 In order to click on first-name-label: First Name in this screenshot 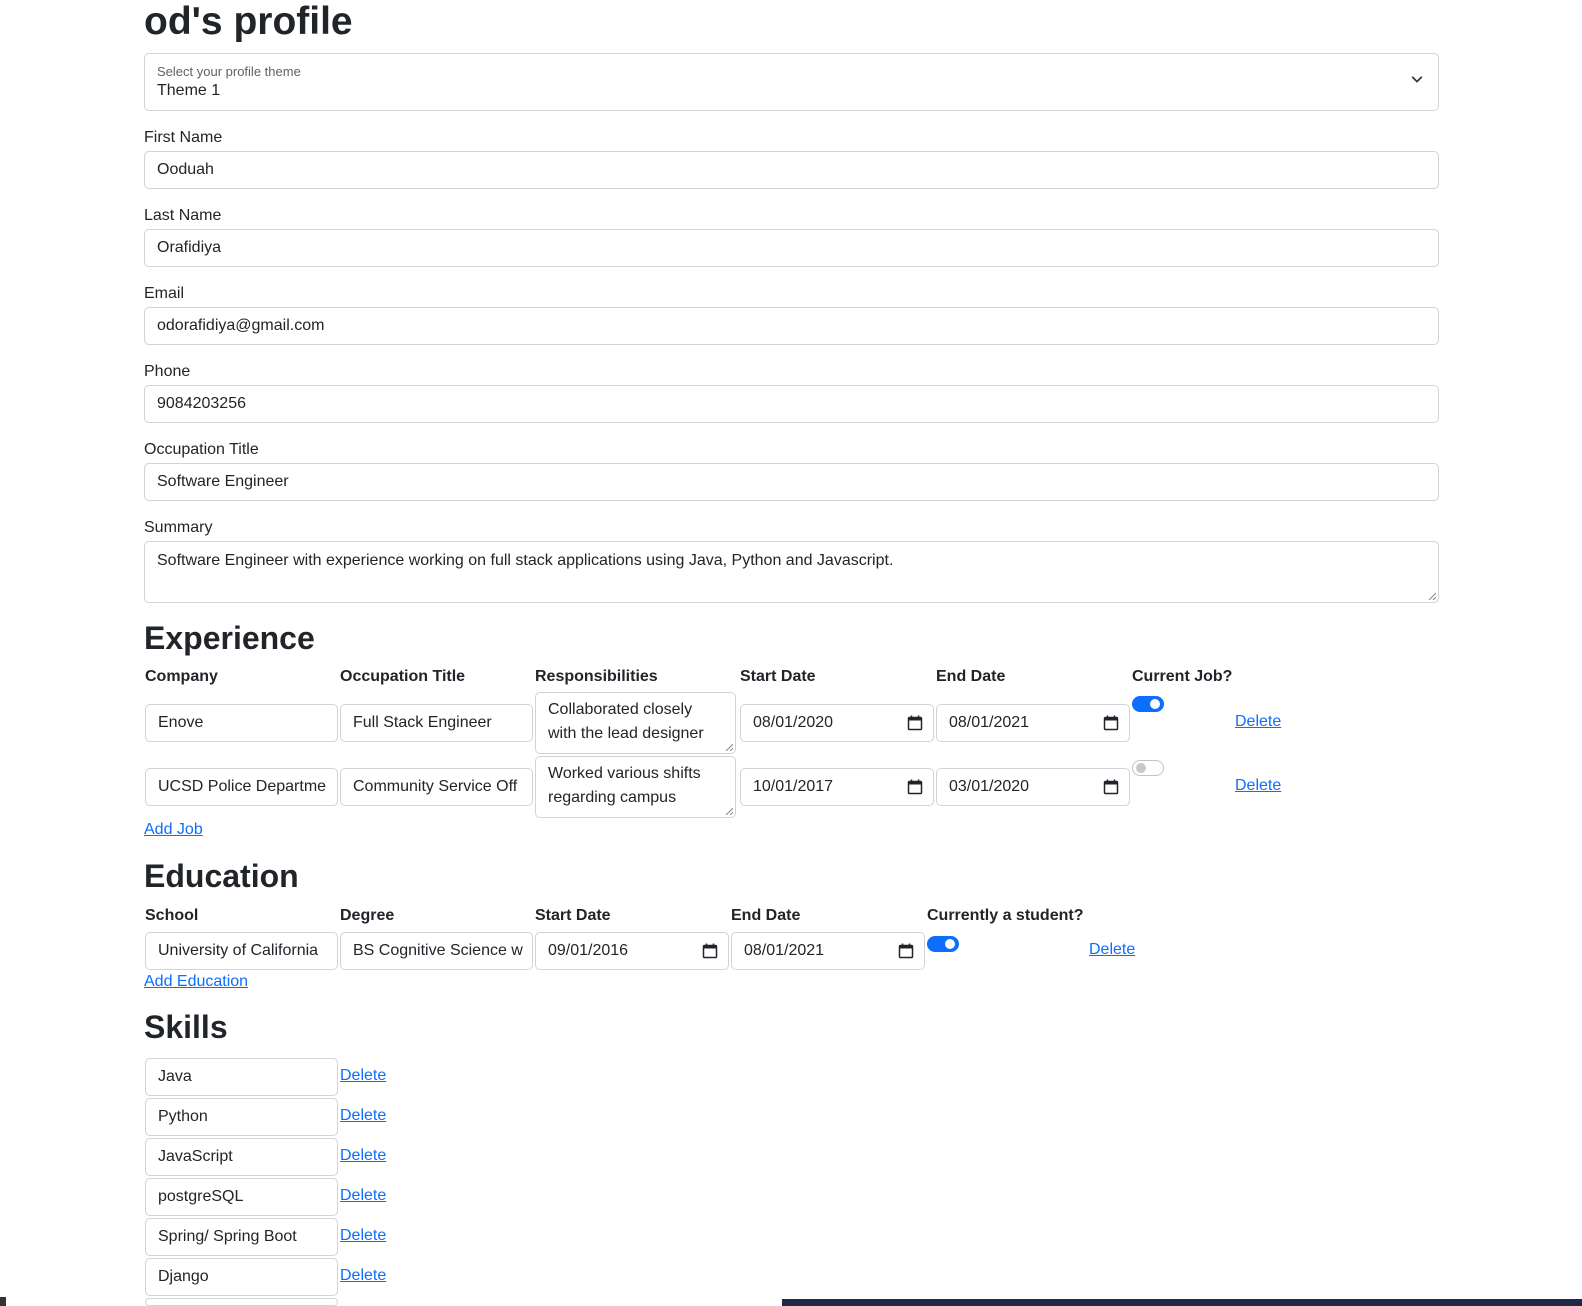, I will do `click(183, 137)`.